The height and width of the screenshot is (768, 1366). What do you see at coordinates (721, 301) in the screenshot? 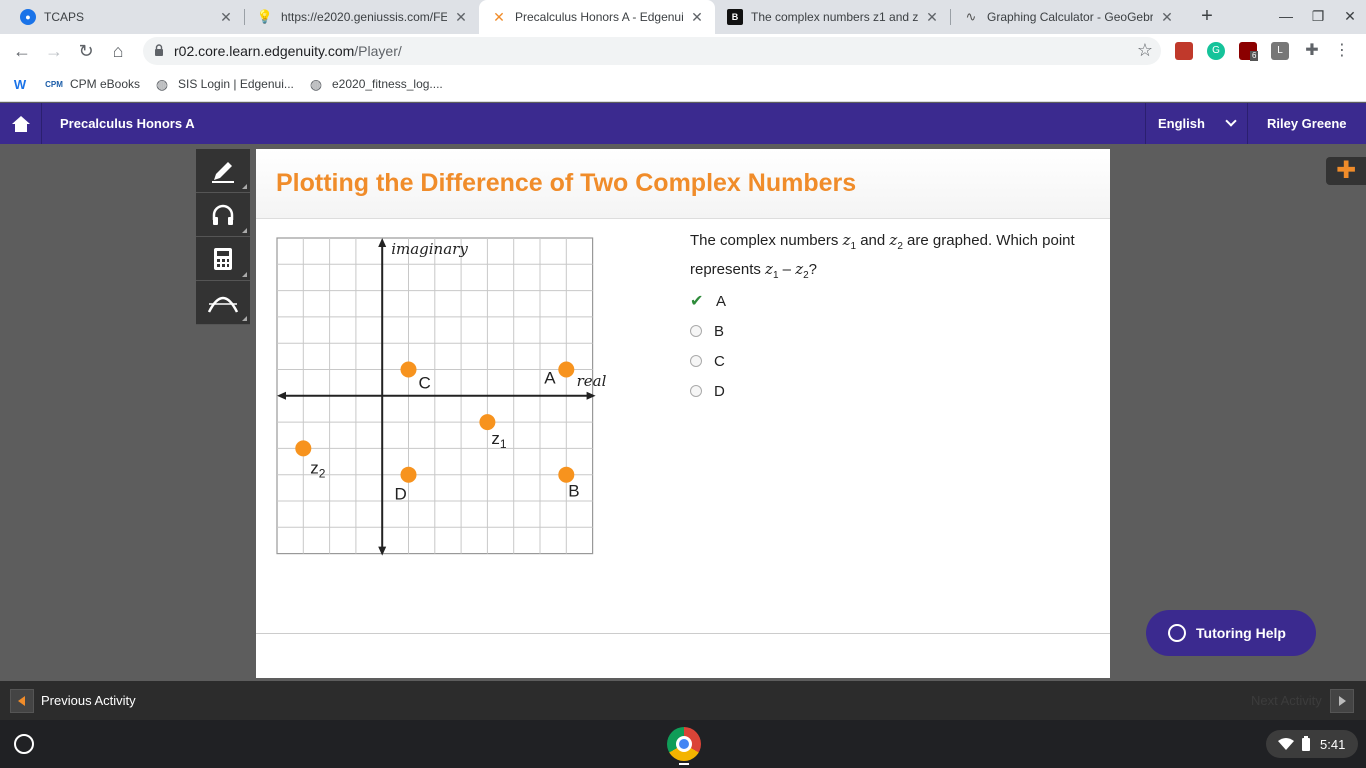
I see `choice-label: A` at bounding box center [721, 301].